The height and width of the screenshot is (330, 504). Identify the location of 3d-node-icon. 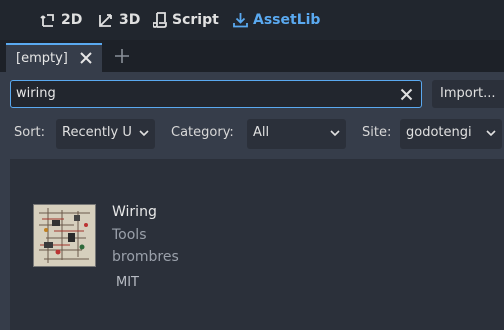
(105, 20).